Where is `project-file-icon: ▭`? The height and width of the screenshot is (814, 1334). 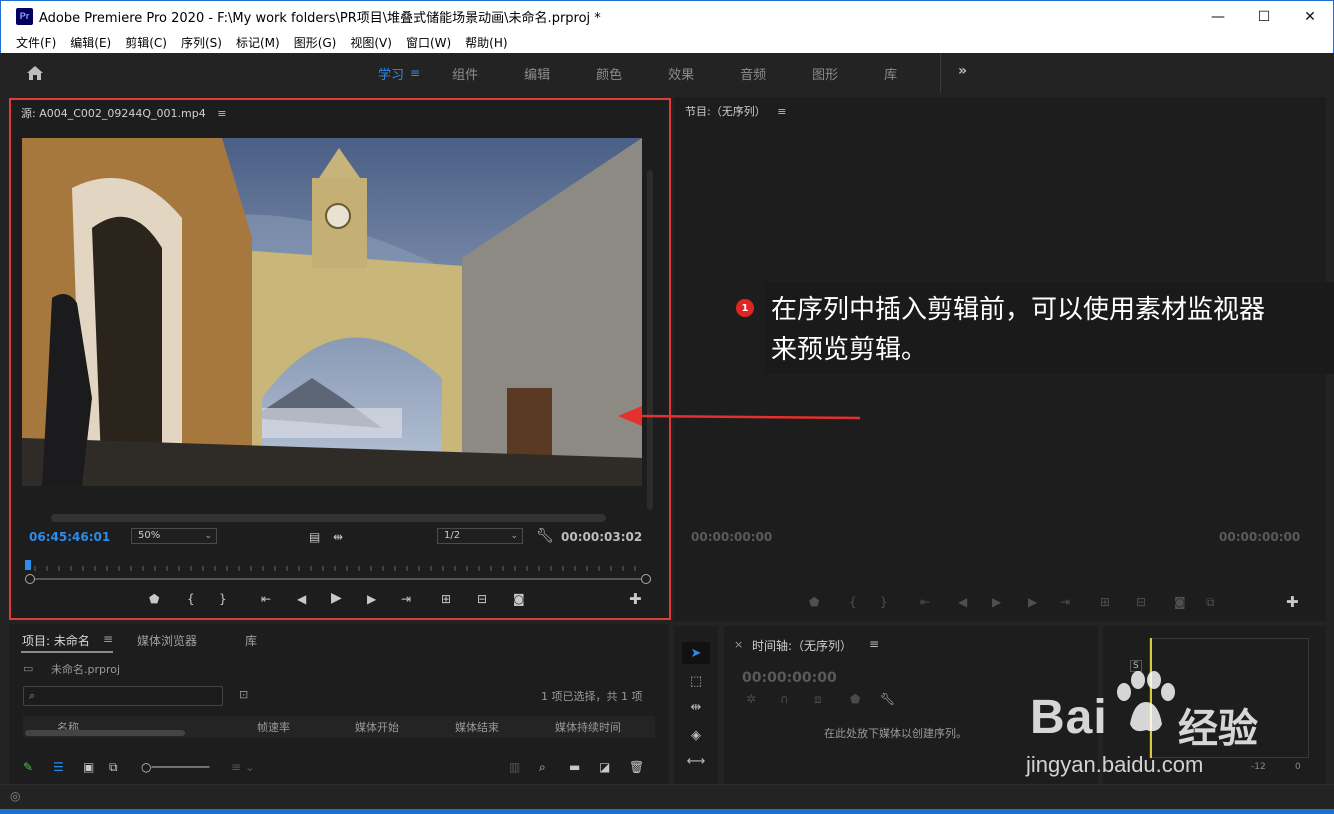 project-file-icon: ▭ is located at coordinates (28, 668).